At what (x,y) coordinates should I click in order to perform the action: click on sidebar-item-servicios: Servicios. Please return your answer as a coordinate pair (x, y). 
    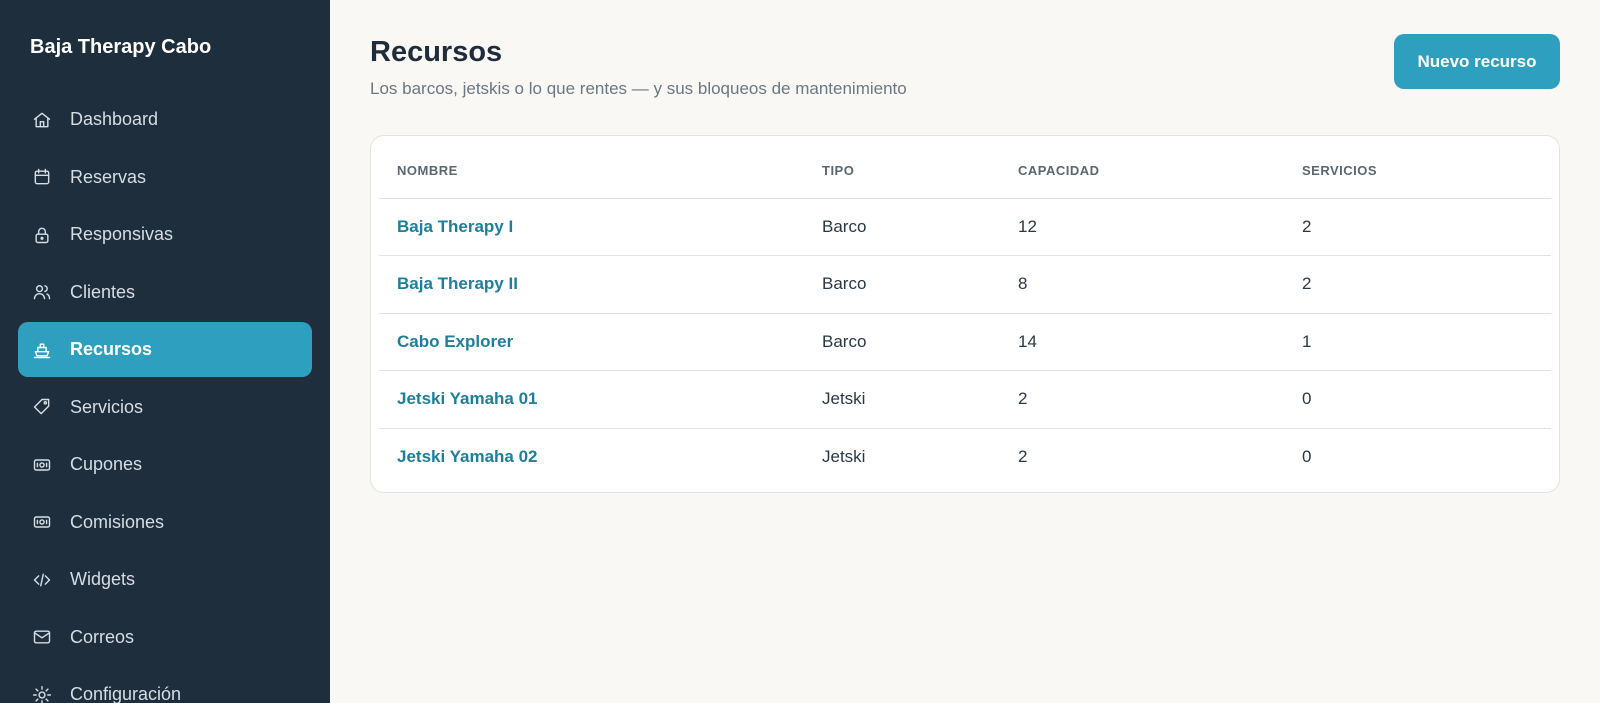
    Looking at the image, I should click on (165, 407).